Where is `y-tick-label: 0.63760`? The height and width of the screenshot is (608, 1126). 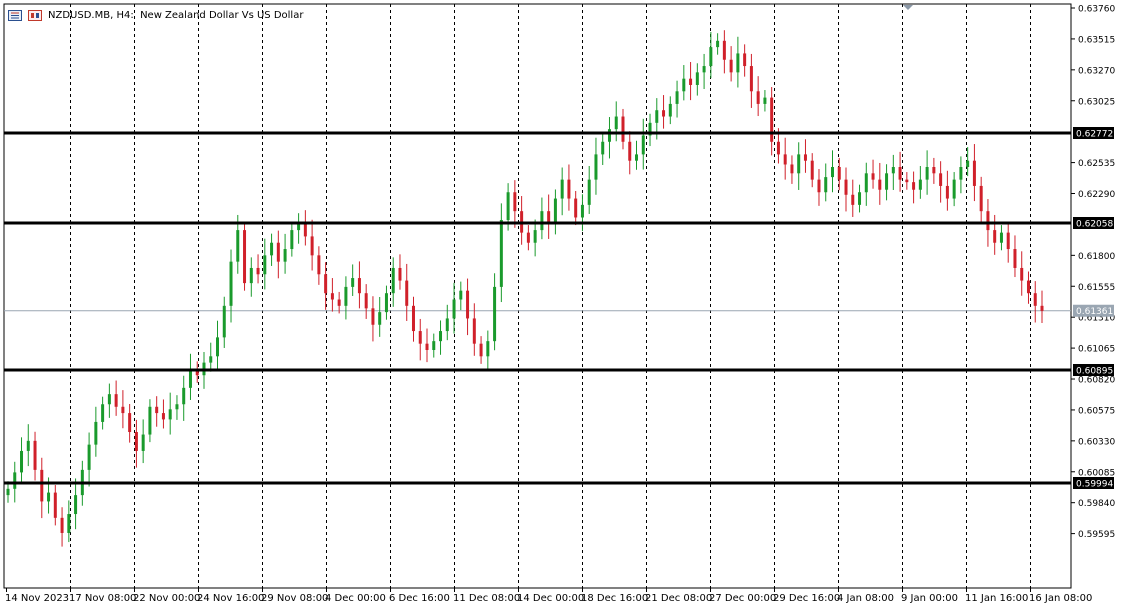 y-tick-label: 0.63760 is located at coordinates (1096, 10).